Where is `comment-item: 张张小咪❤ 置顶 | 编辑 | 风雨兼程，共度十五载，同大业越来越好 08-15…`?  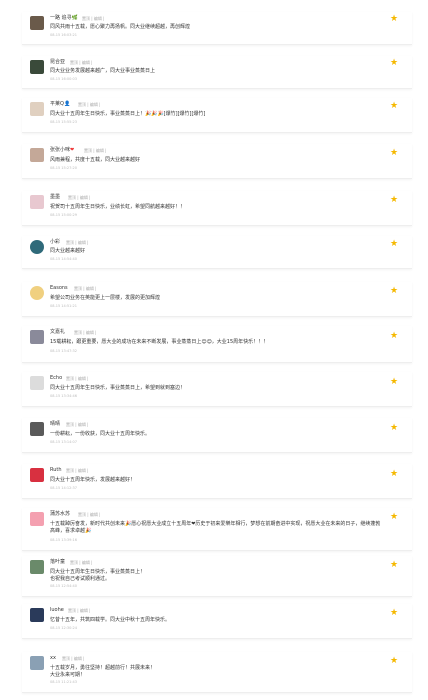
comment-item: 张张小咪❤ 置顶 | 编辑 | 风雨兼程，共度十五载，同大业越来越好 08-15… is located at coordinates (217, 161).